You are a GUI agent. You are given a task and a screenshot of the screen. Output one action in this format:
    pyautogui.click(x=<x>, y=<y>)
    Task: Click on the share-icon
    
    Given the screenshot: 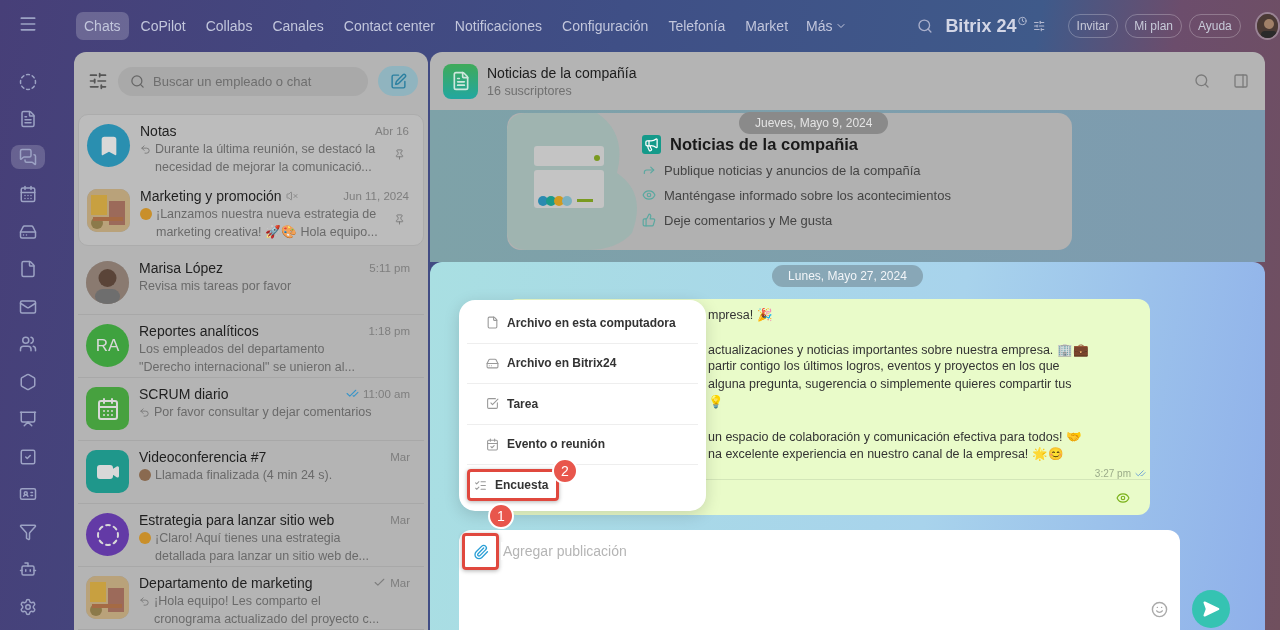 What is the action you would take?
    pyautogui.click(x=649, y=170)
    